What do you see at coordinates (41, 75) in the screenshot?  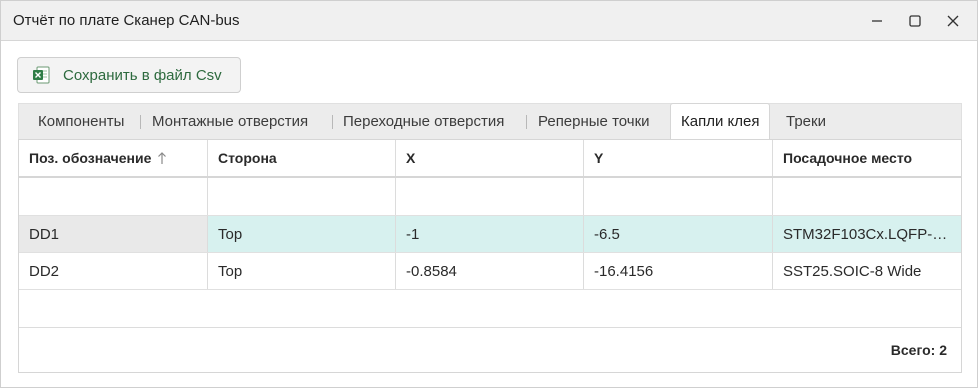 I see `excel-file-icon` at bounding box center [41, 75].